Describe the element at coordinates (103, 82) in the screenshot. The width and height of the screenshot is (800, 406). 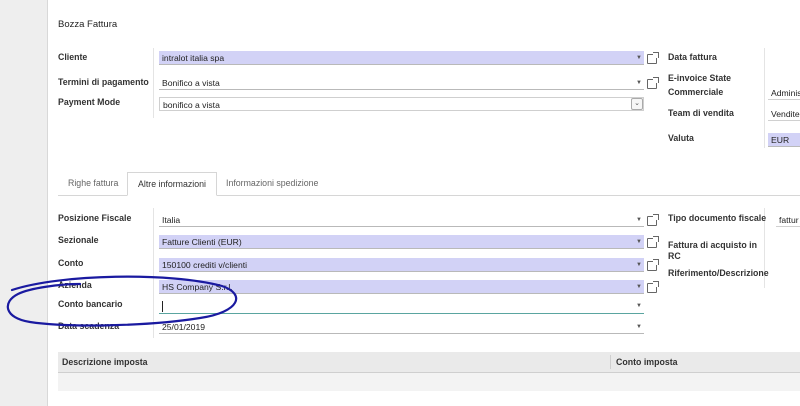
I see `termini-label: Termini di pagamento` at that location.